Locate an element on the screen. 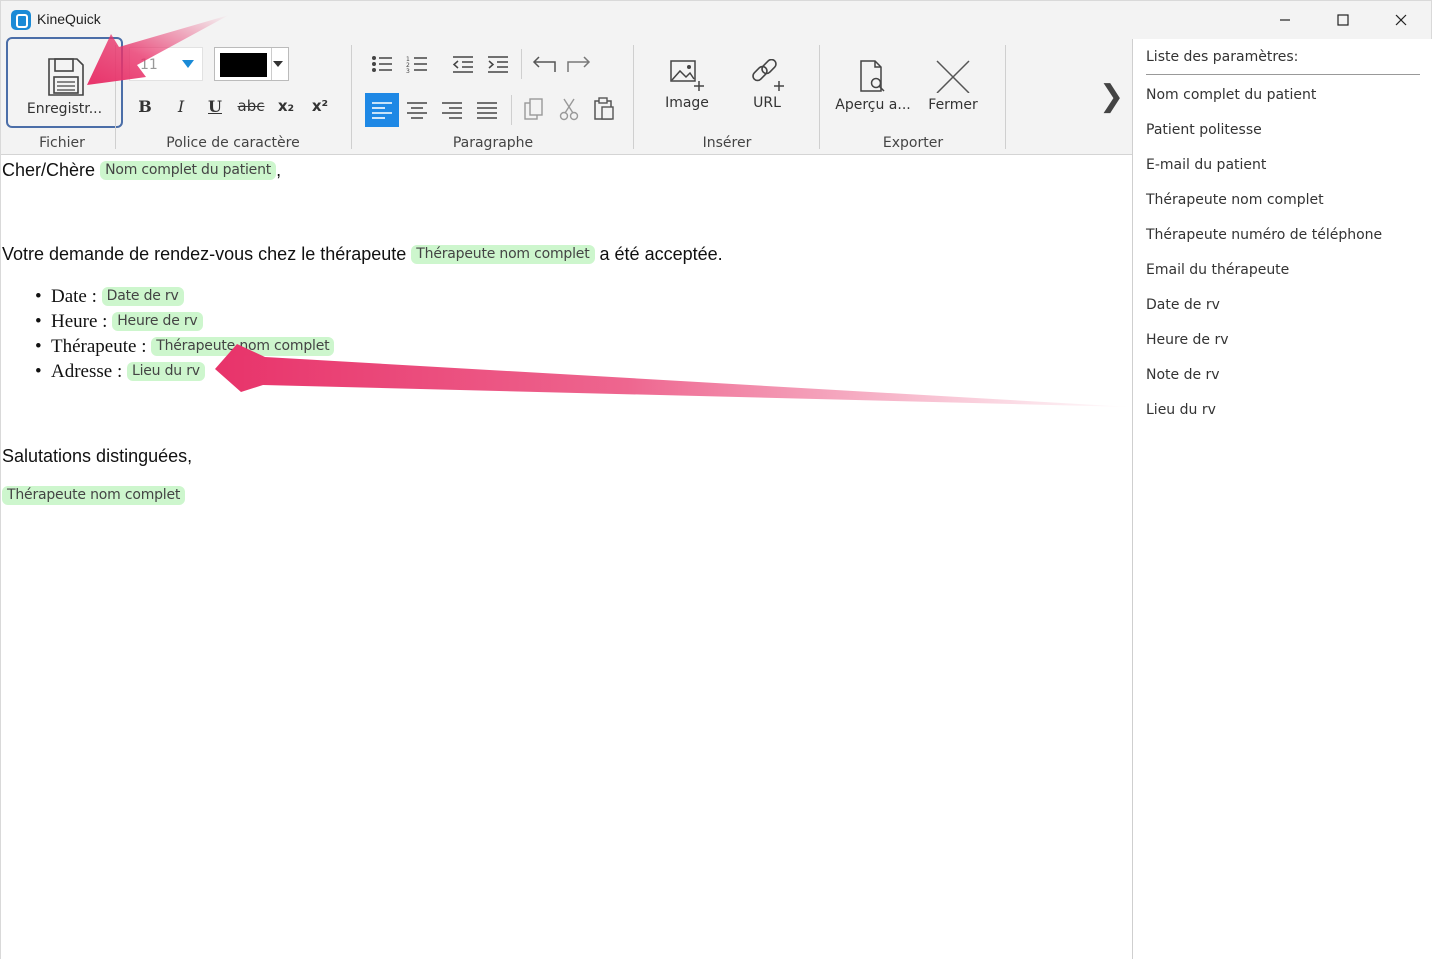 The image size is (1432, 959). insert-image-label: Image is located at coordinates (687, 103).